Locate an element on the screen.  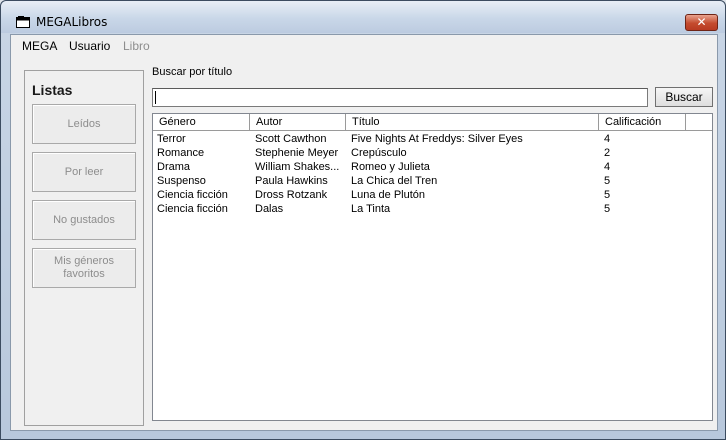
table-row: Ciencia ficción Dalas La Tinta 5 is located at coordinates (432, 209).